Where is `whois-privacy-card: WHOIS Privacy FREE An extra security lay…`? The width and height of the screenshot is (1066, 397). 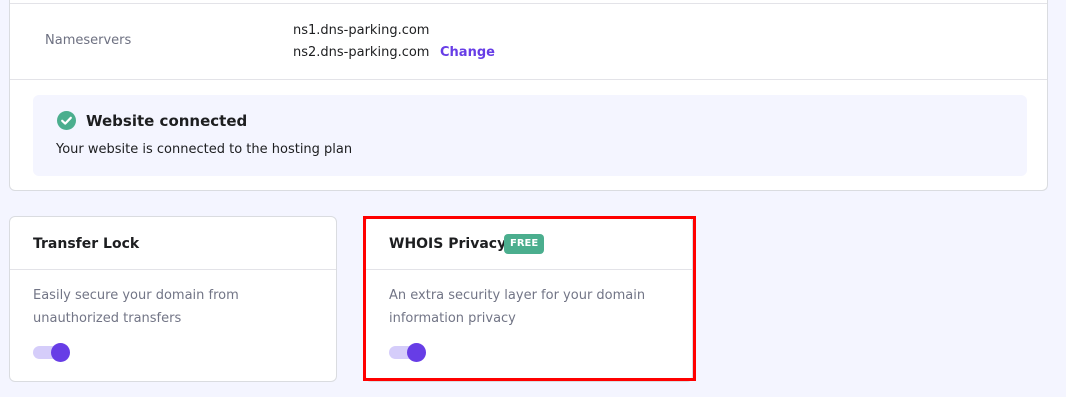
whois-privacy-card: WHOIS Privacy FREE An extra security lay… is located at coordinates (529, 299).